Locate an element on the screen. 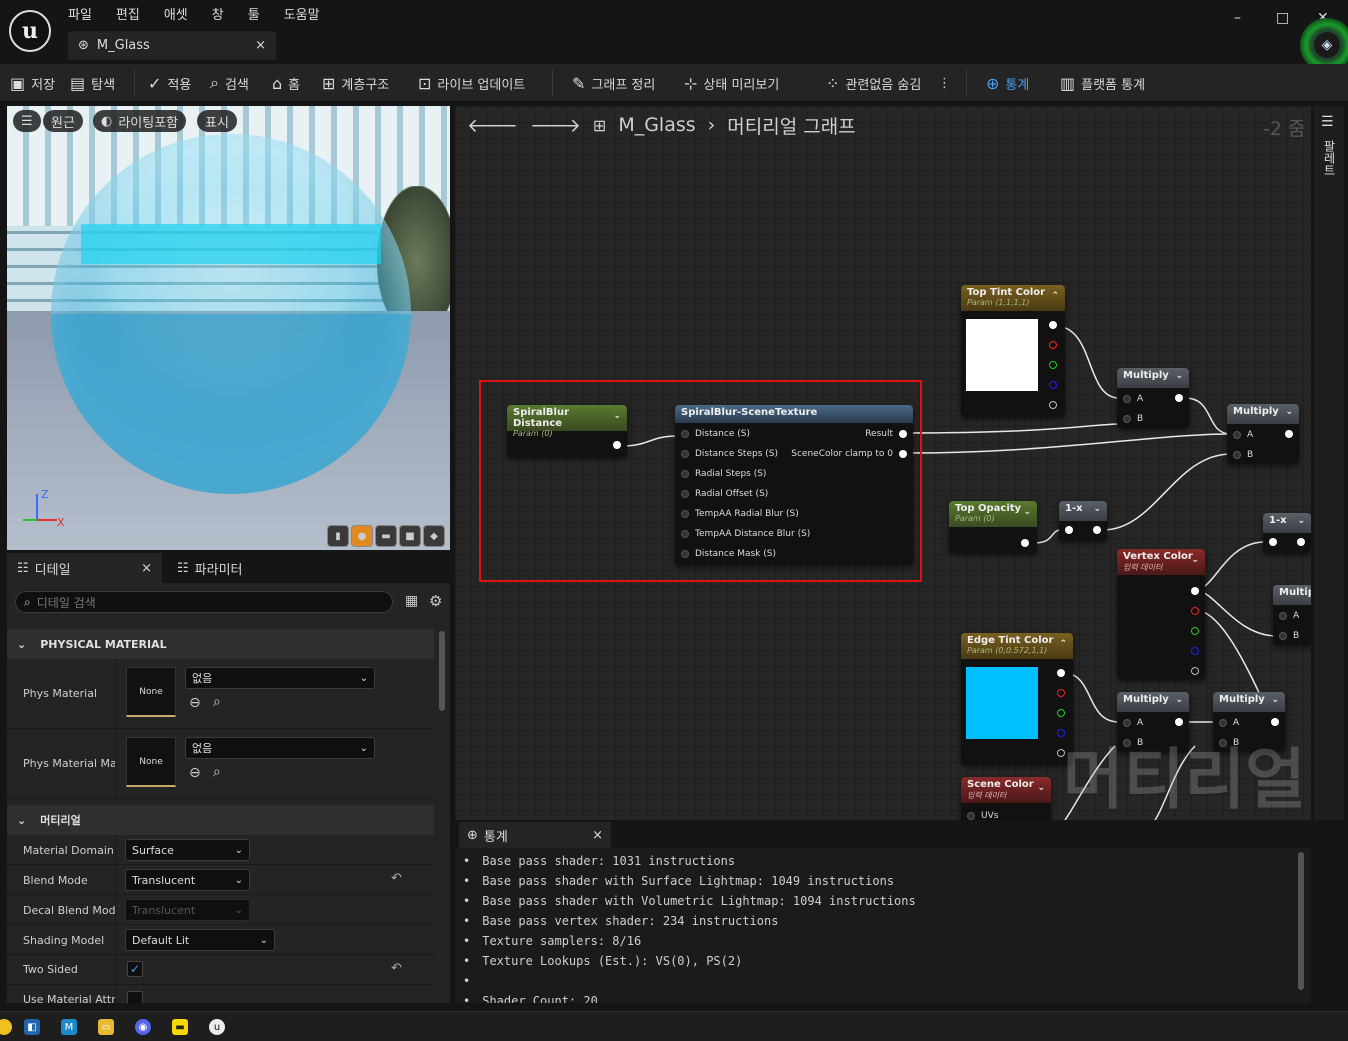 This screenshot has height=1041, width=1348. maximize-button: □ is located at coordinates (1282, 18).